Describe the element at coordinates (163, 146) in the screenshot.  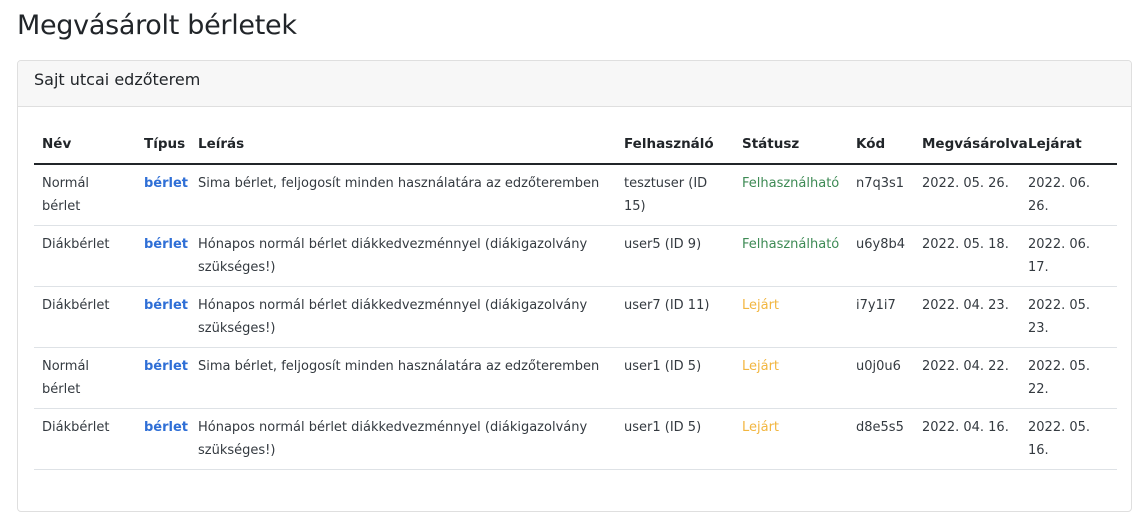
I see `col-header-type: Típus` at that location.